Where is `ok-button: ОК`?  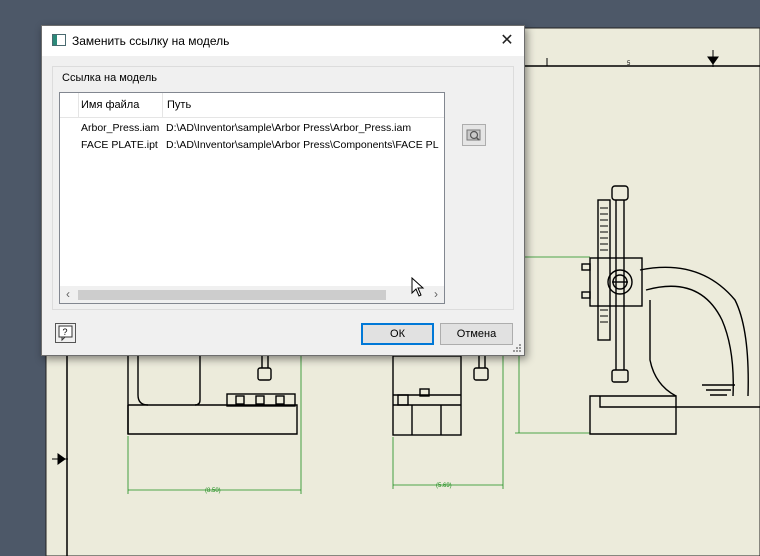
ok-button: ОК is located at coordinates (397, 334).